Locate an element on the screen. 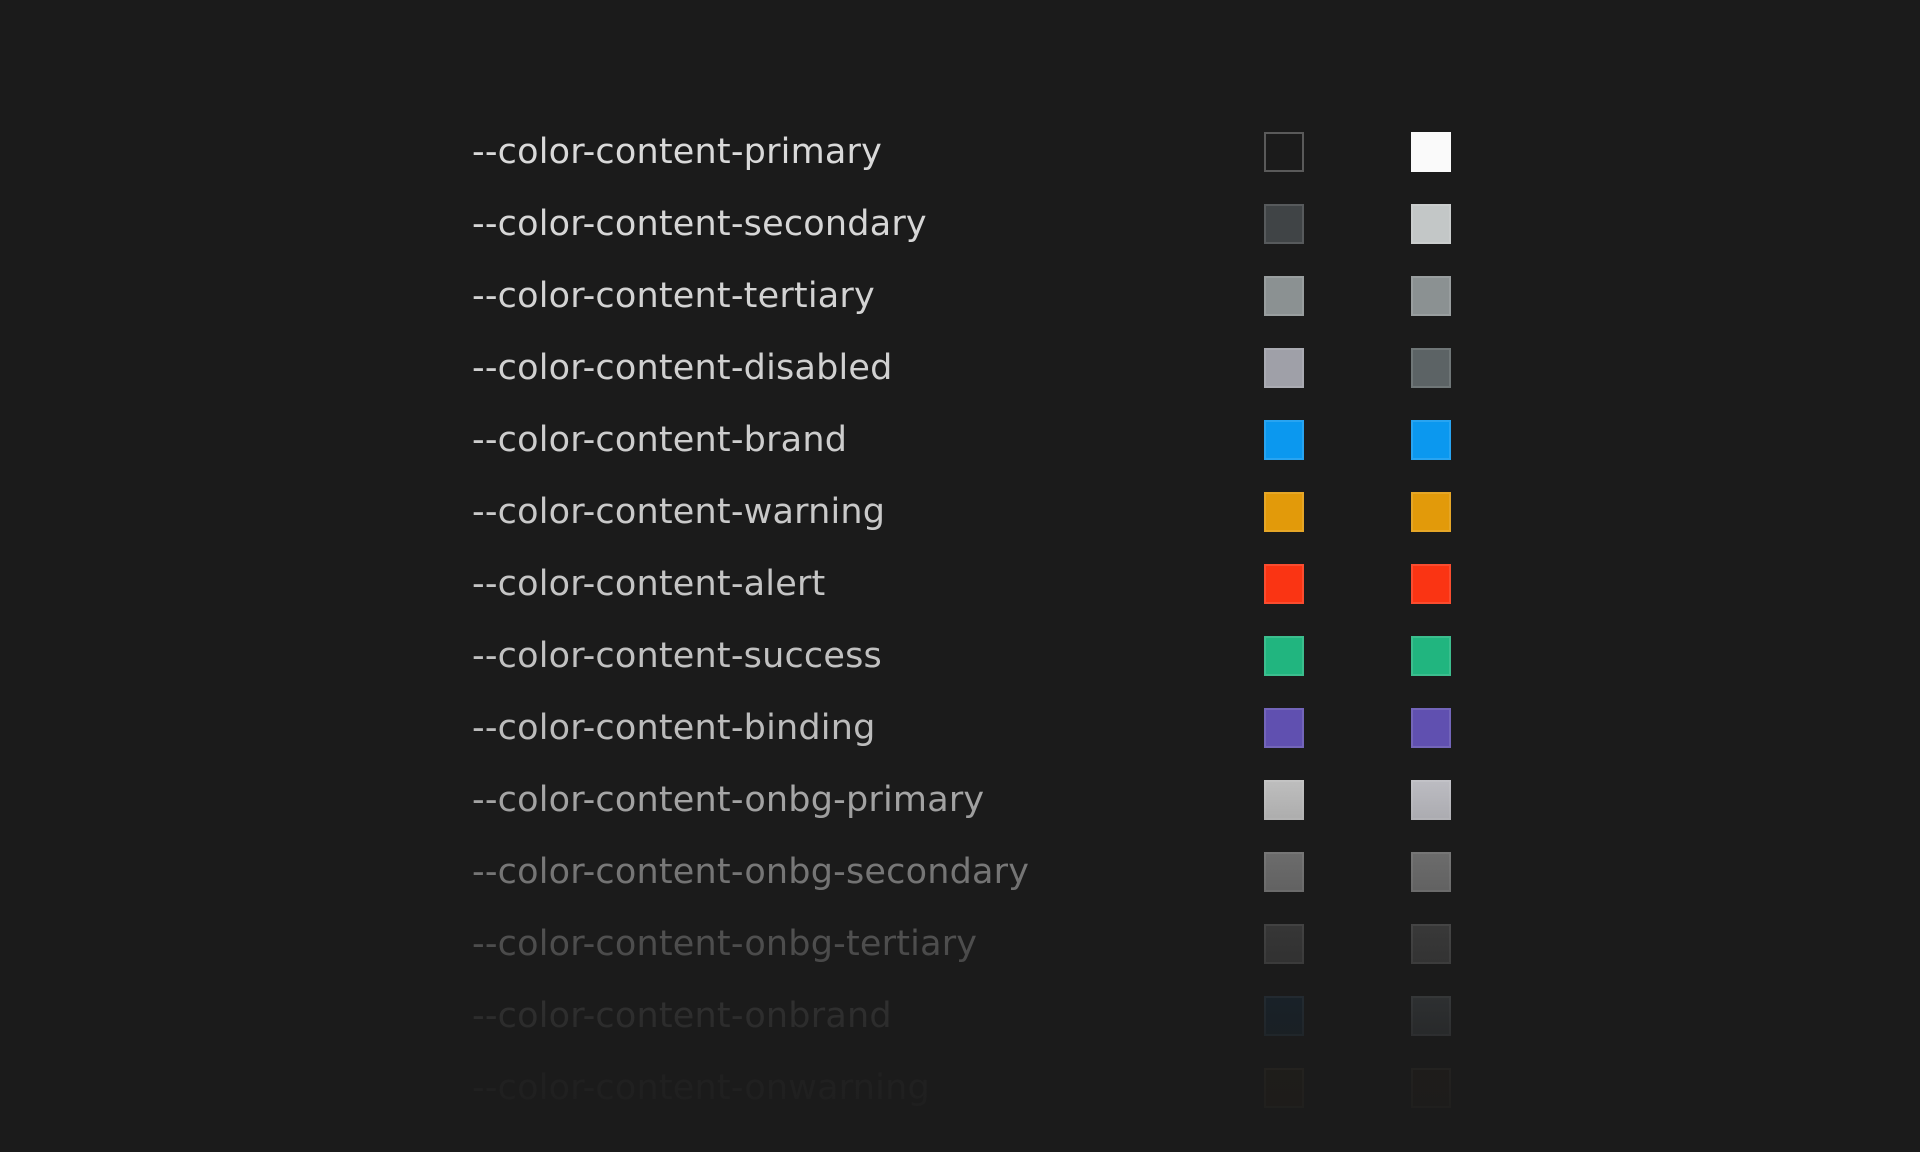 Image resolution: width=1920 pixels, height=1152 pixels. token-name: --color-content-onbg-primary is located at coordinates (728, 799).